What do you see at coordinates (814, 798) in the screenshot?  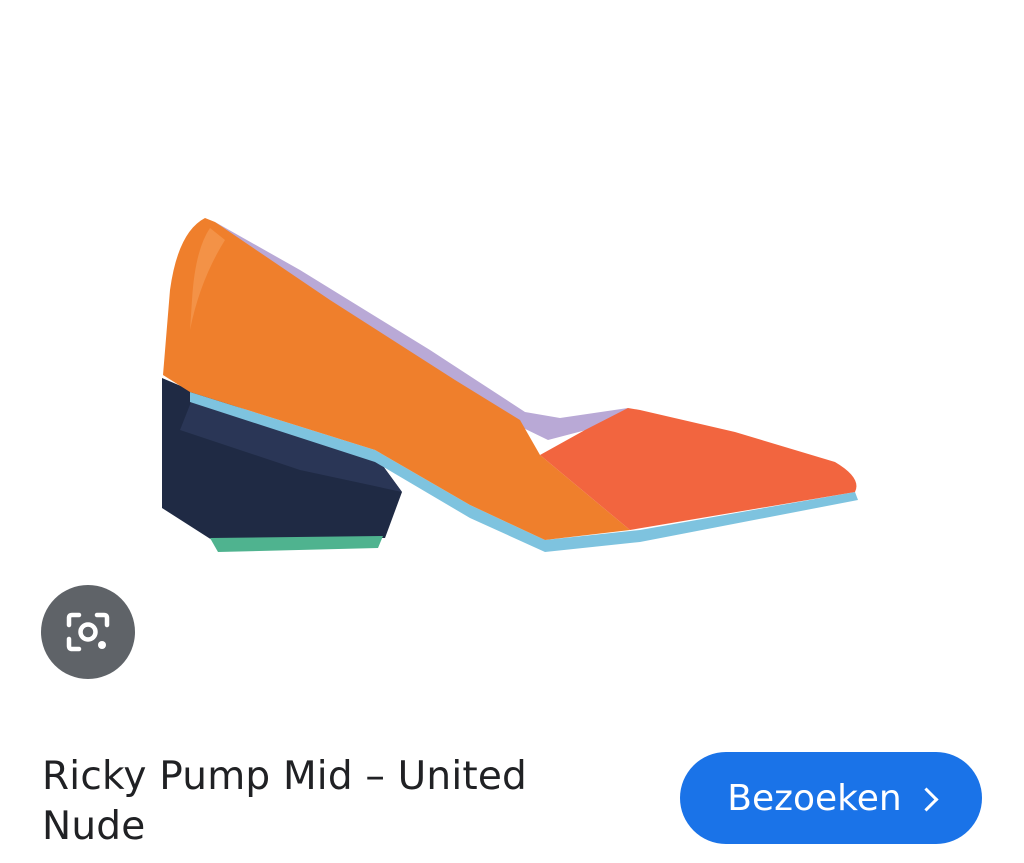 I see `visit-button-label: Bezoeken` at bounding box center [814, 798].